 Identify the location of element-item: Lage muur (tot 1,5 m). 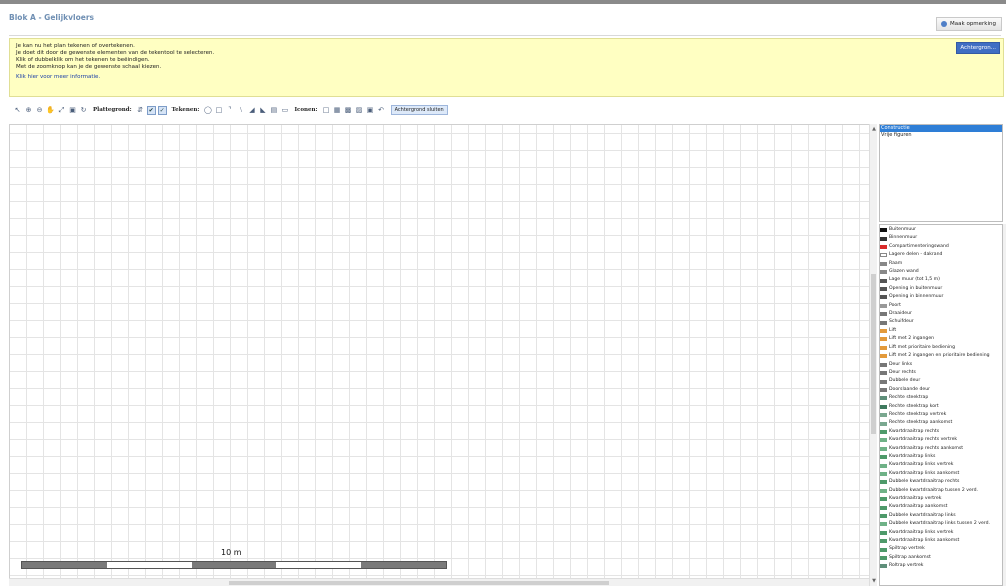
(941, 280).